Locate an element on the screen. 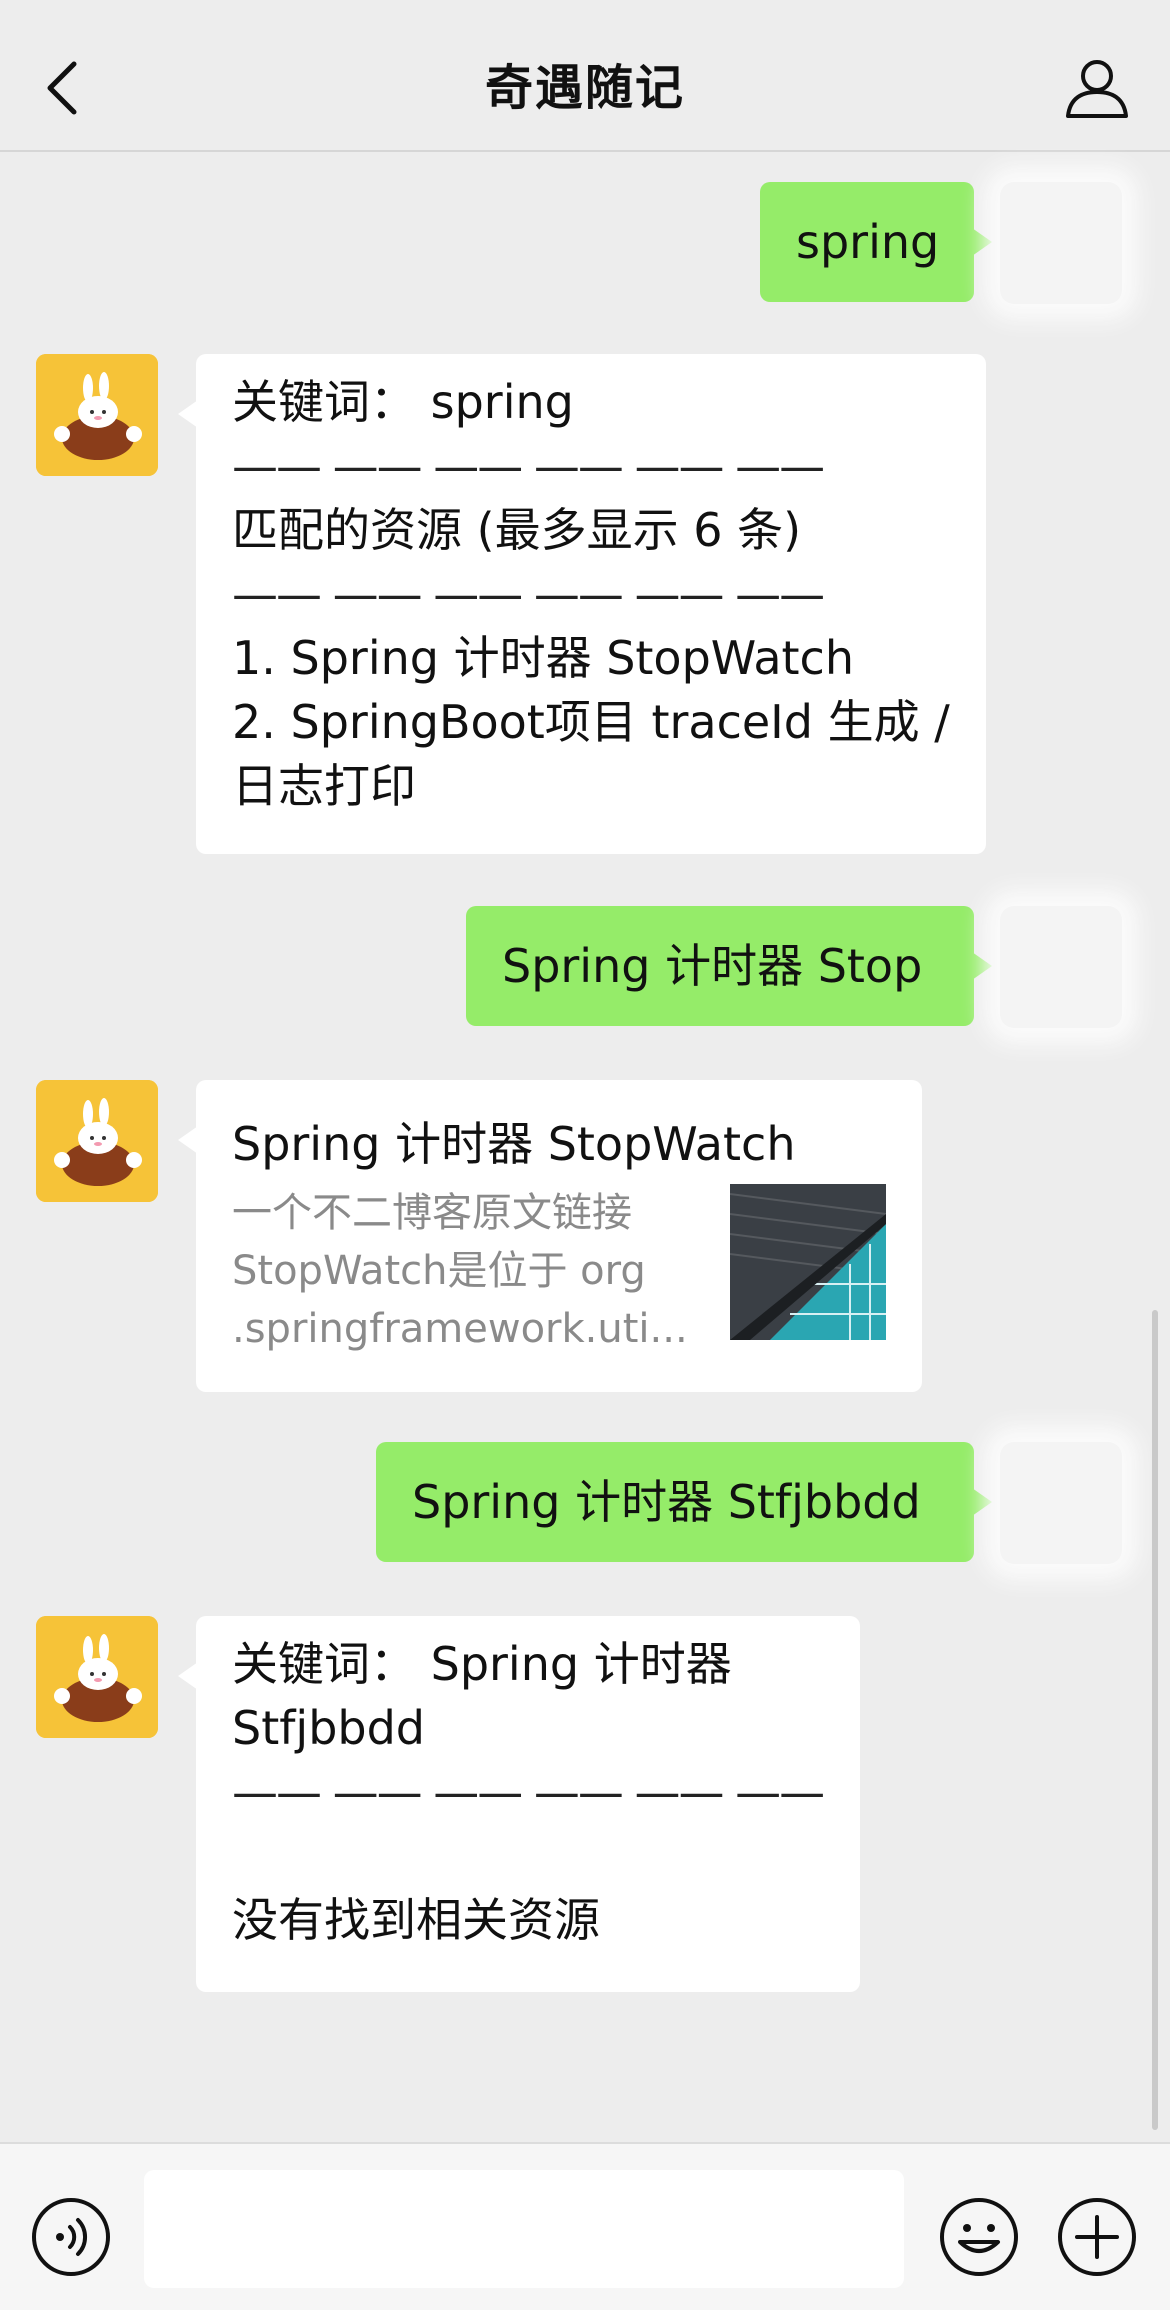 The image size is (1170, 2310). plus-circle-icon is located at coordinates (1097, 2237).